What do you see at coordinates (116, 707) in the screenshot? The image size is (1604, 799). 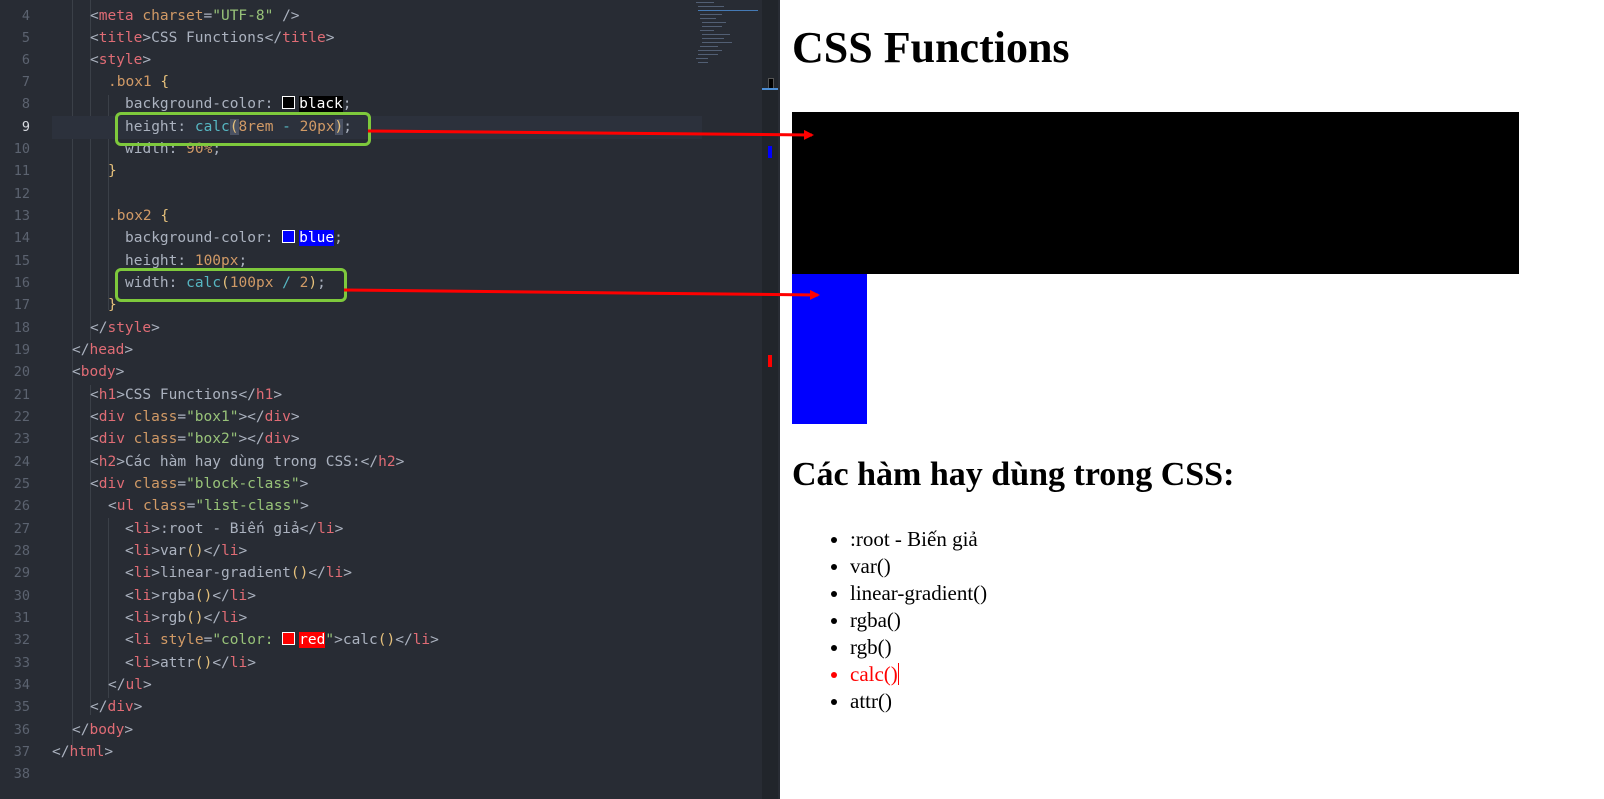 I see `code-line: </div>` at bounding box center [116, 707].